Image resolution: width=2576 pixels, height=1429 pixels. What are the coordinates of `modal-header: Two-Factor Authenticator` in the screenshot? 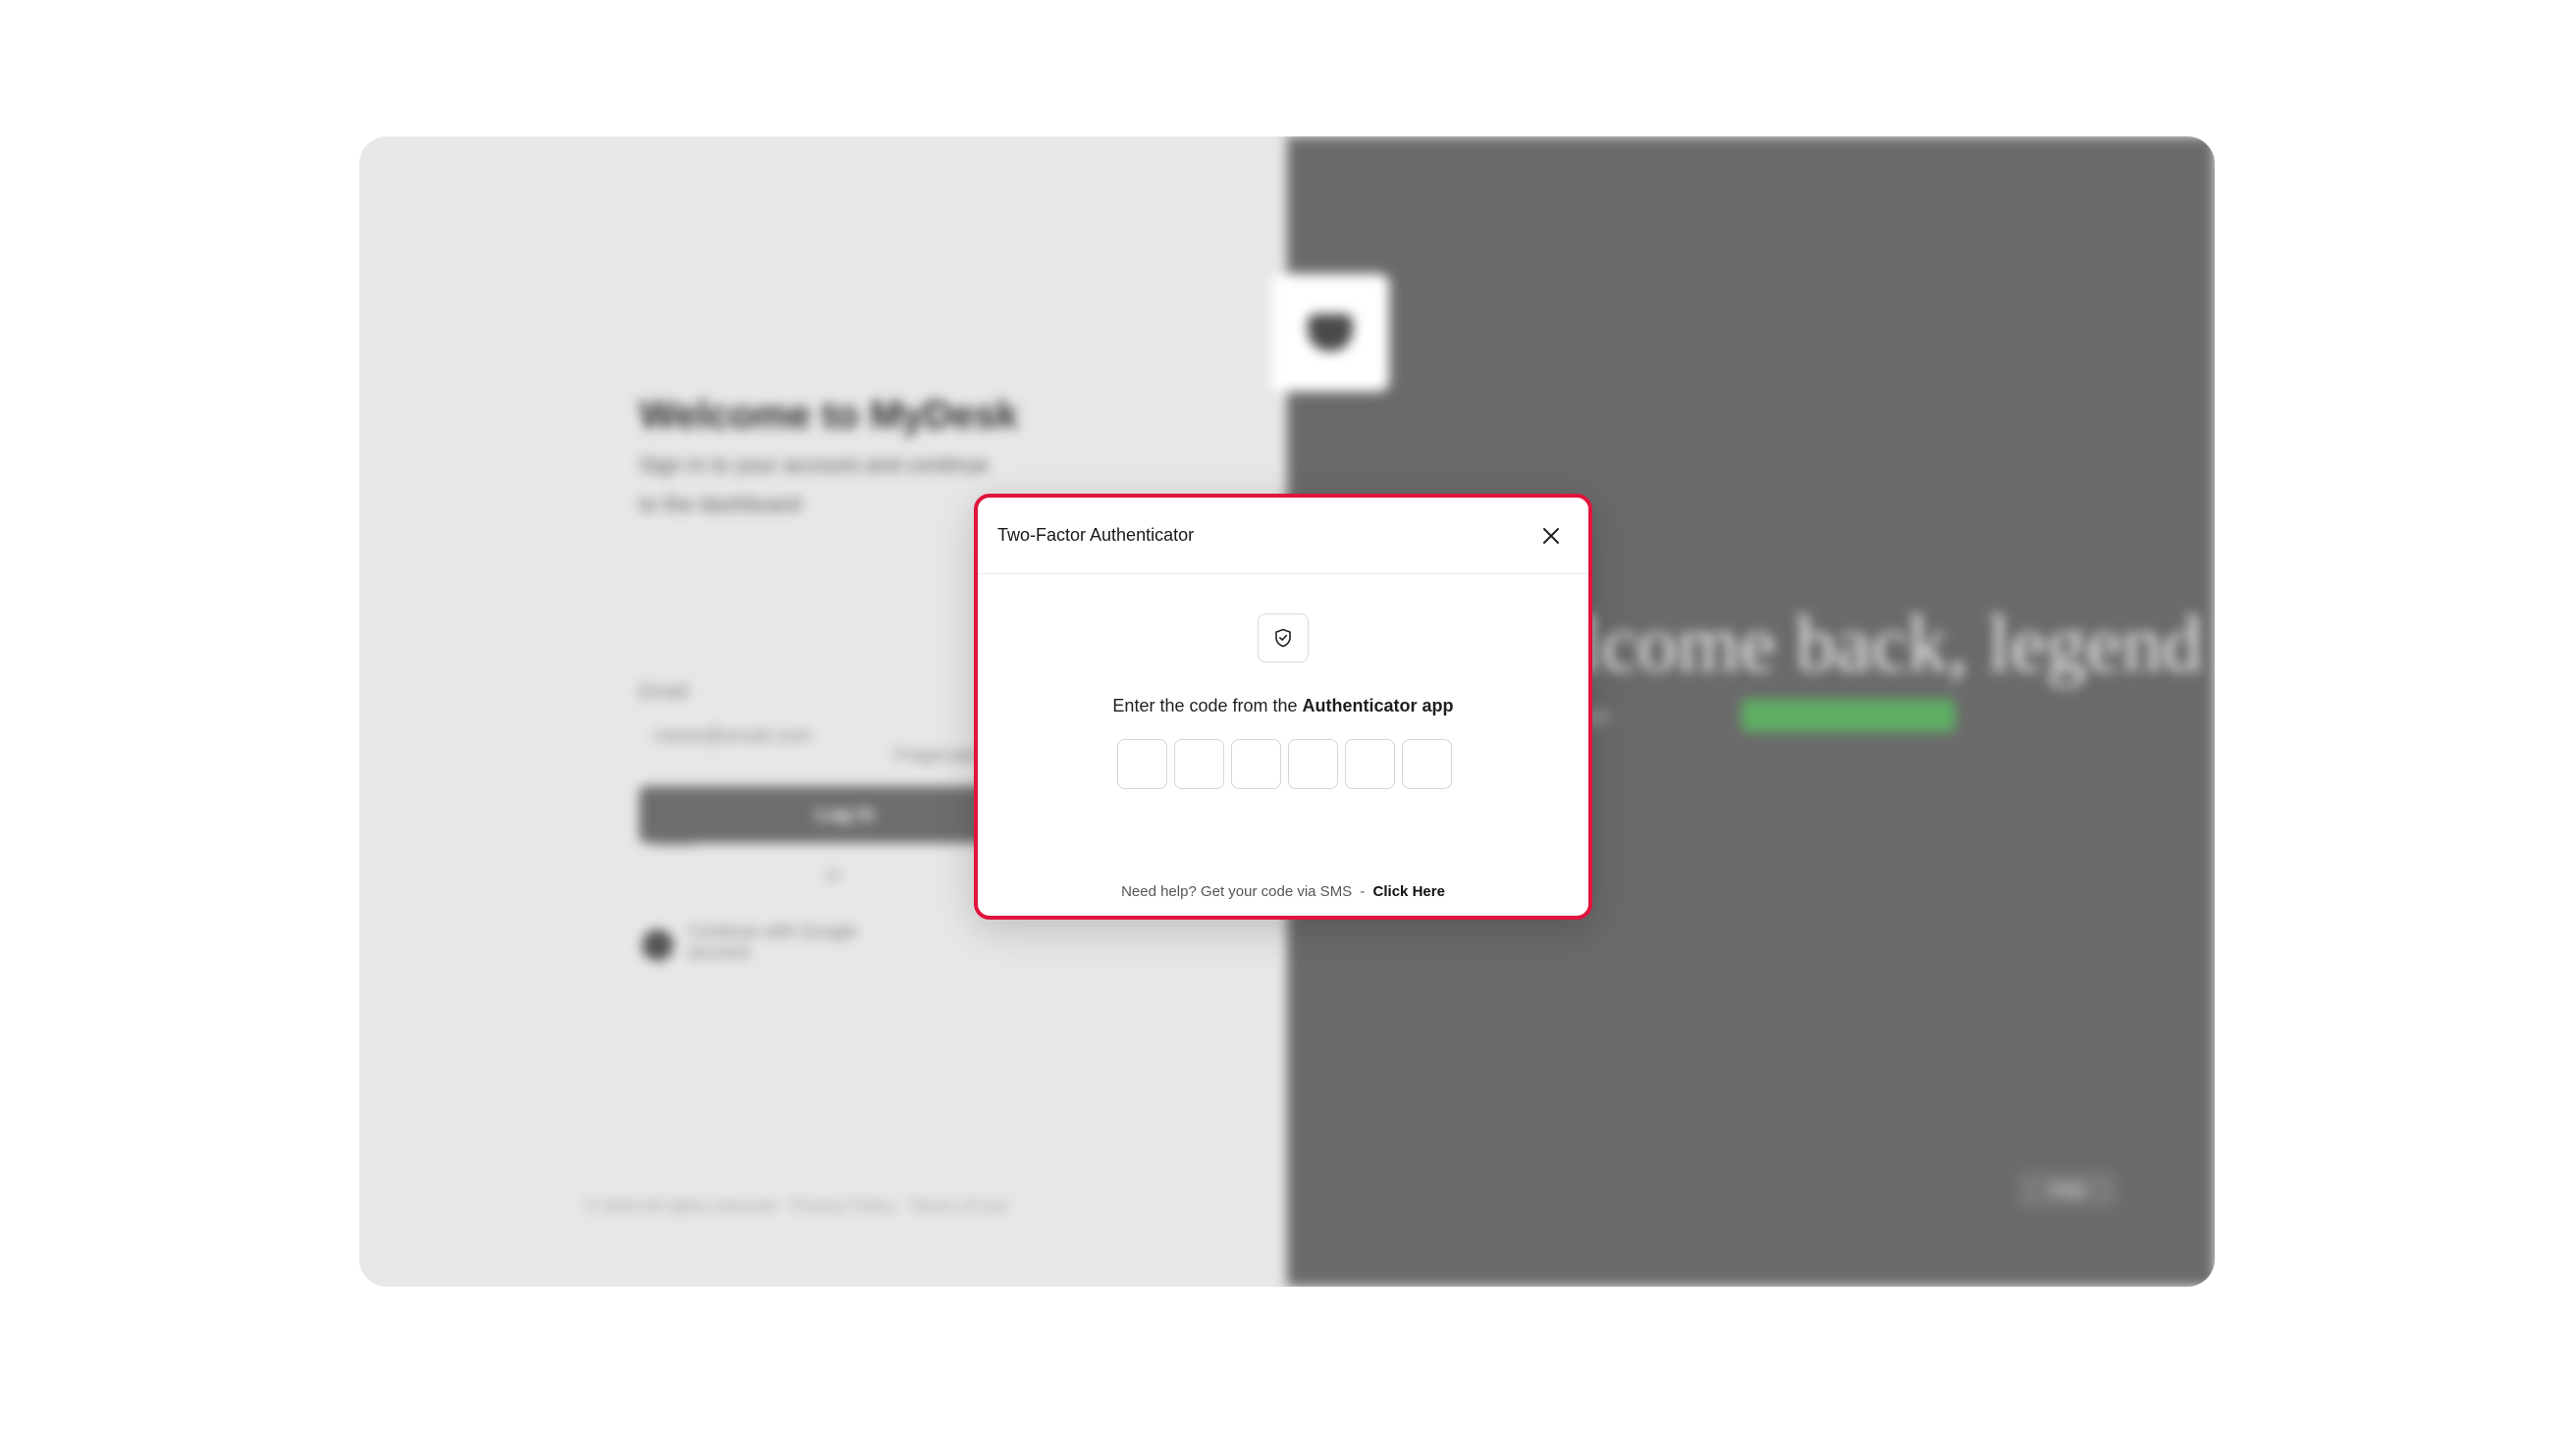 It's located at (1283, 536).